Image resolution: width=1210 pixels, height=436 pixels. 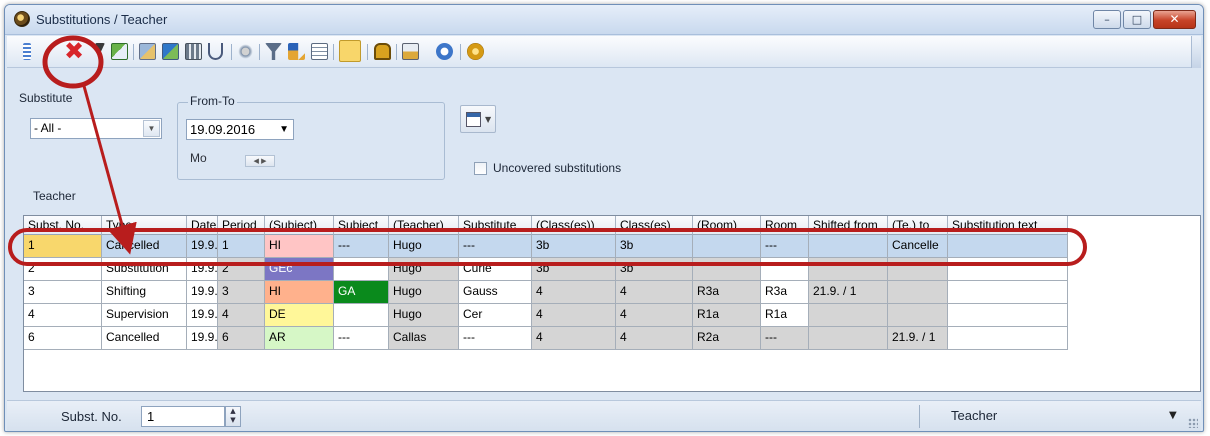 What do you see at coordinates (727, 225) in the screenshot?
I see `column-header: (Room)` at bounding box center [727, 225].